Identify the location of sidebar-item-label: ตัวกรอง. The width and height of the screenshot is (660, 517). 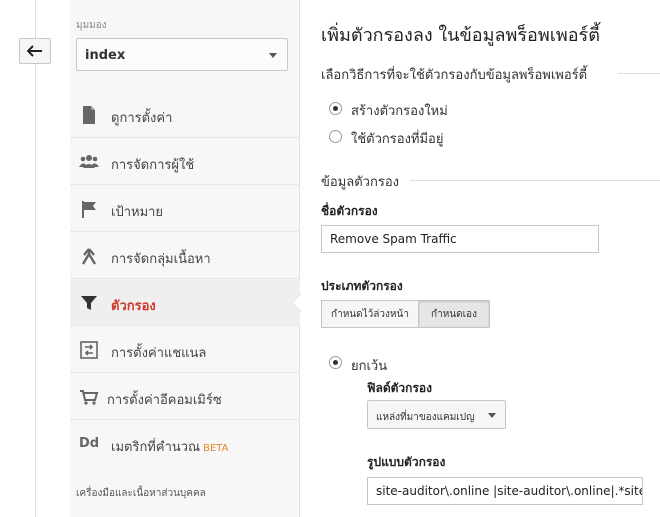
(133, 306).